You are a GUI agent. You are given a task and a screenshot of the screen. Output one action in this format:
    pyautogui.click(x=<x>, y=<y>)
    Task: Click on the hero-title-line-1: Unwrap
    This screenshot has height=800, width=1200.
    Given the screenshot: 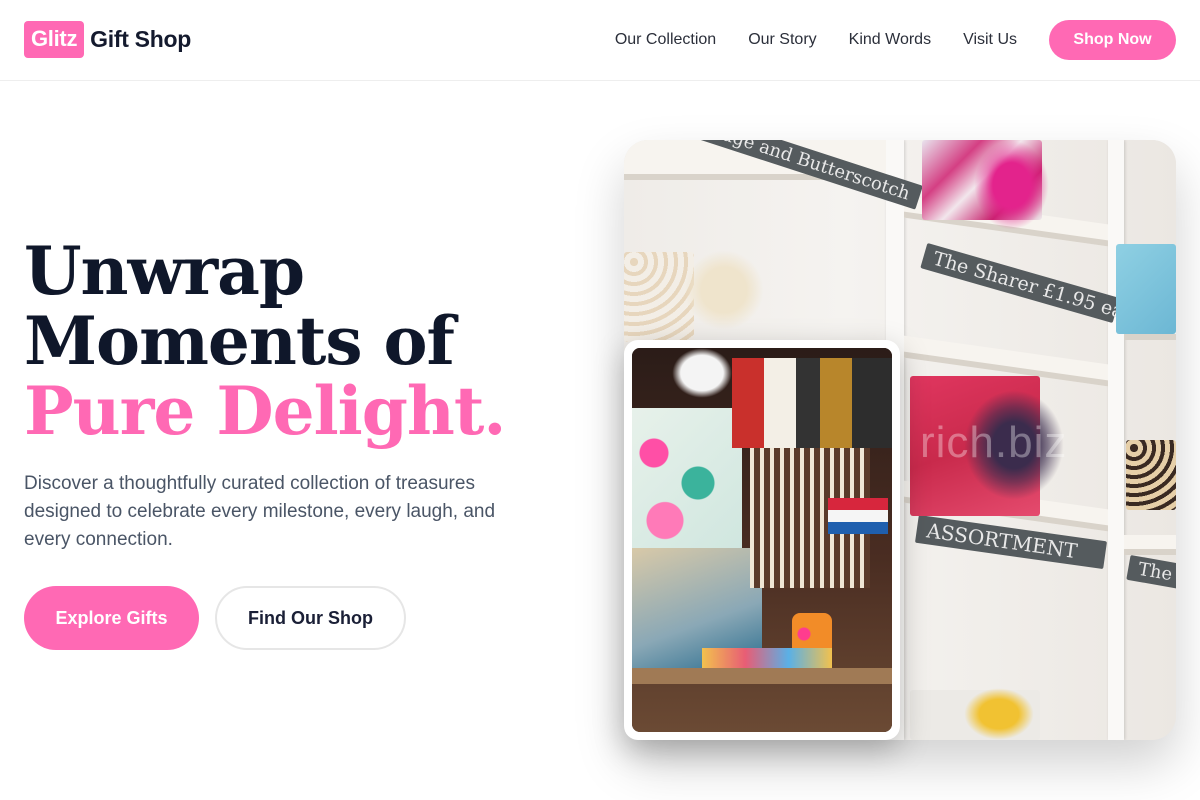 What is the action you would take?
    pyautogui.click(x=164, y=271)
    